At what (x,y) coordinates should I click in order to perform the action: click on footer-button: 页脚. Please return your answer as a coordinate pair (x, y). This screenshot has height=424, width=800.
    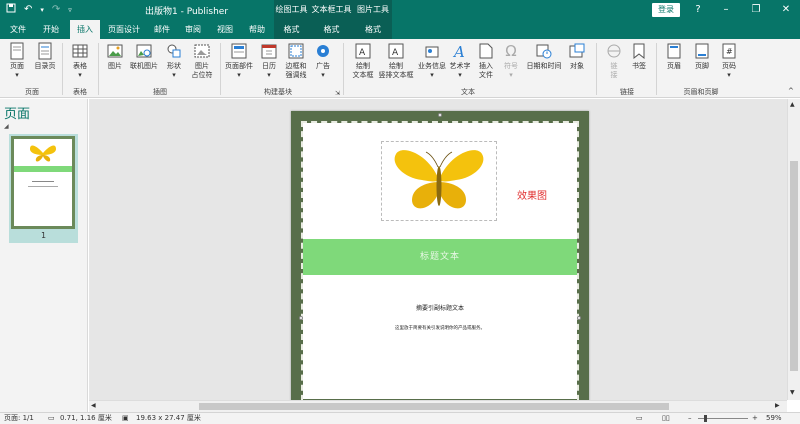
    Looking at the image, I should click on (702, 56).